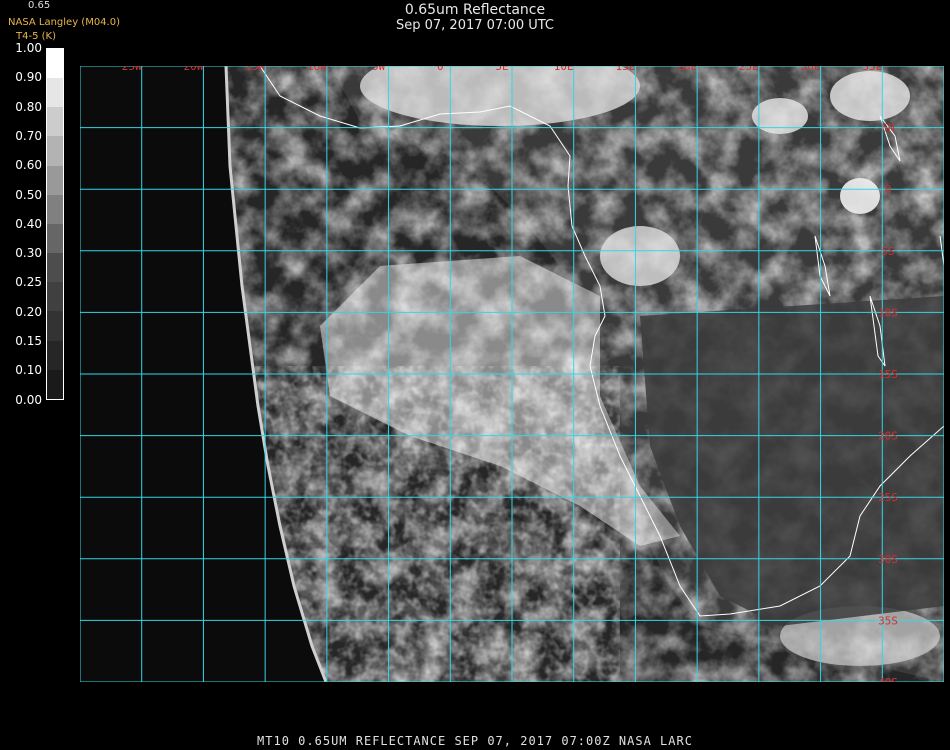 This screenshot has height=750, width=950. I want to click on image-timestamp: Sep 07, 2017 07:00 UTC, so click(475, 25).